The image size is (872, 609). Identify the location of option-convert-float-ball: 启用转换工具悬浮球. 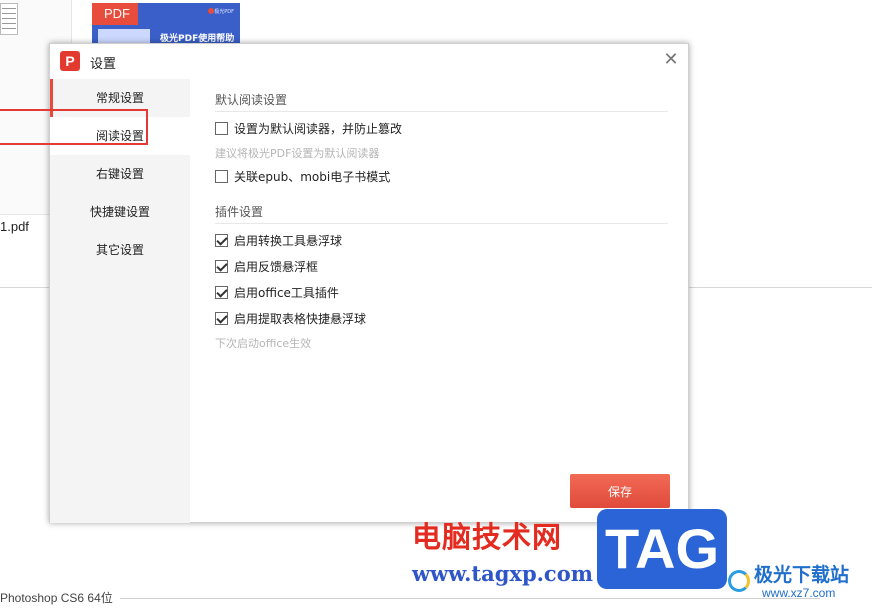
(278, 240).